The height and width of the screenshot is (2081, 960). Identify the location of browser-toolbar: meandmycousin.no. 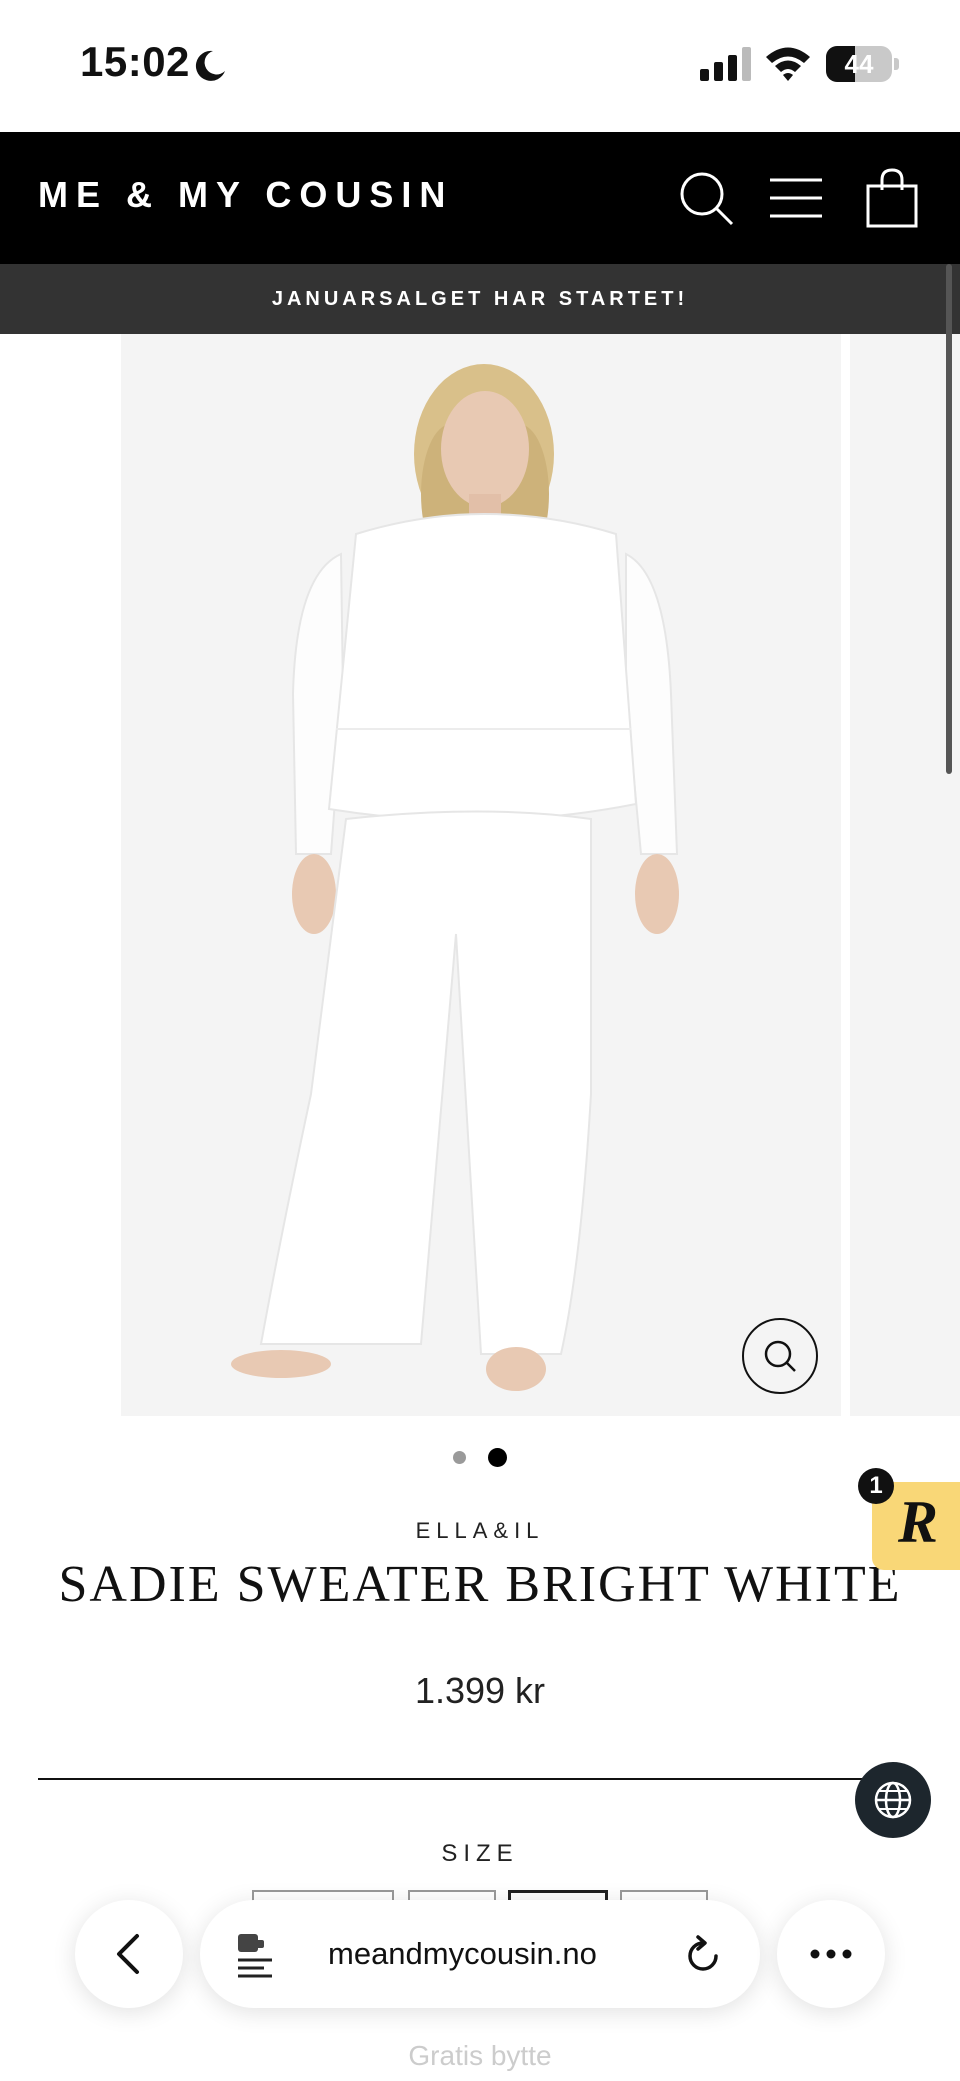
(480, 1955).